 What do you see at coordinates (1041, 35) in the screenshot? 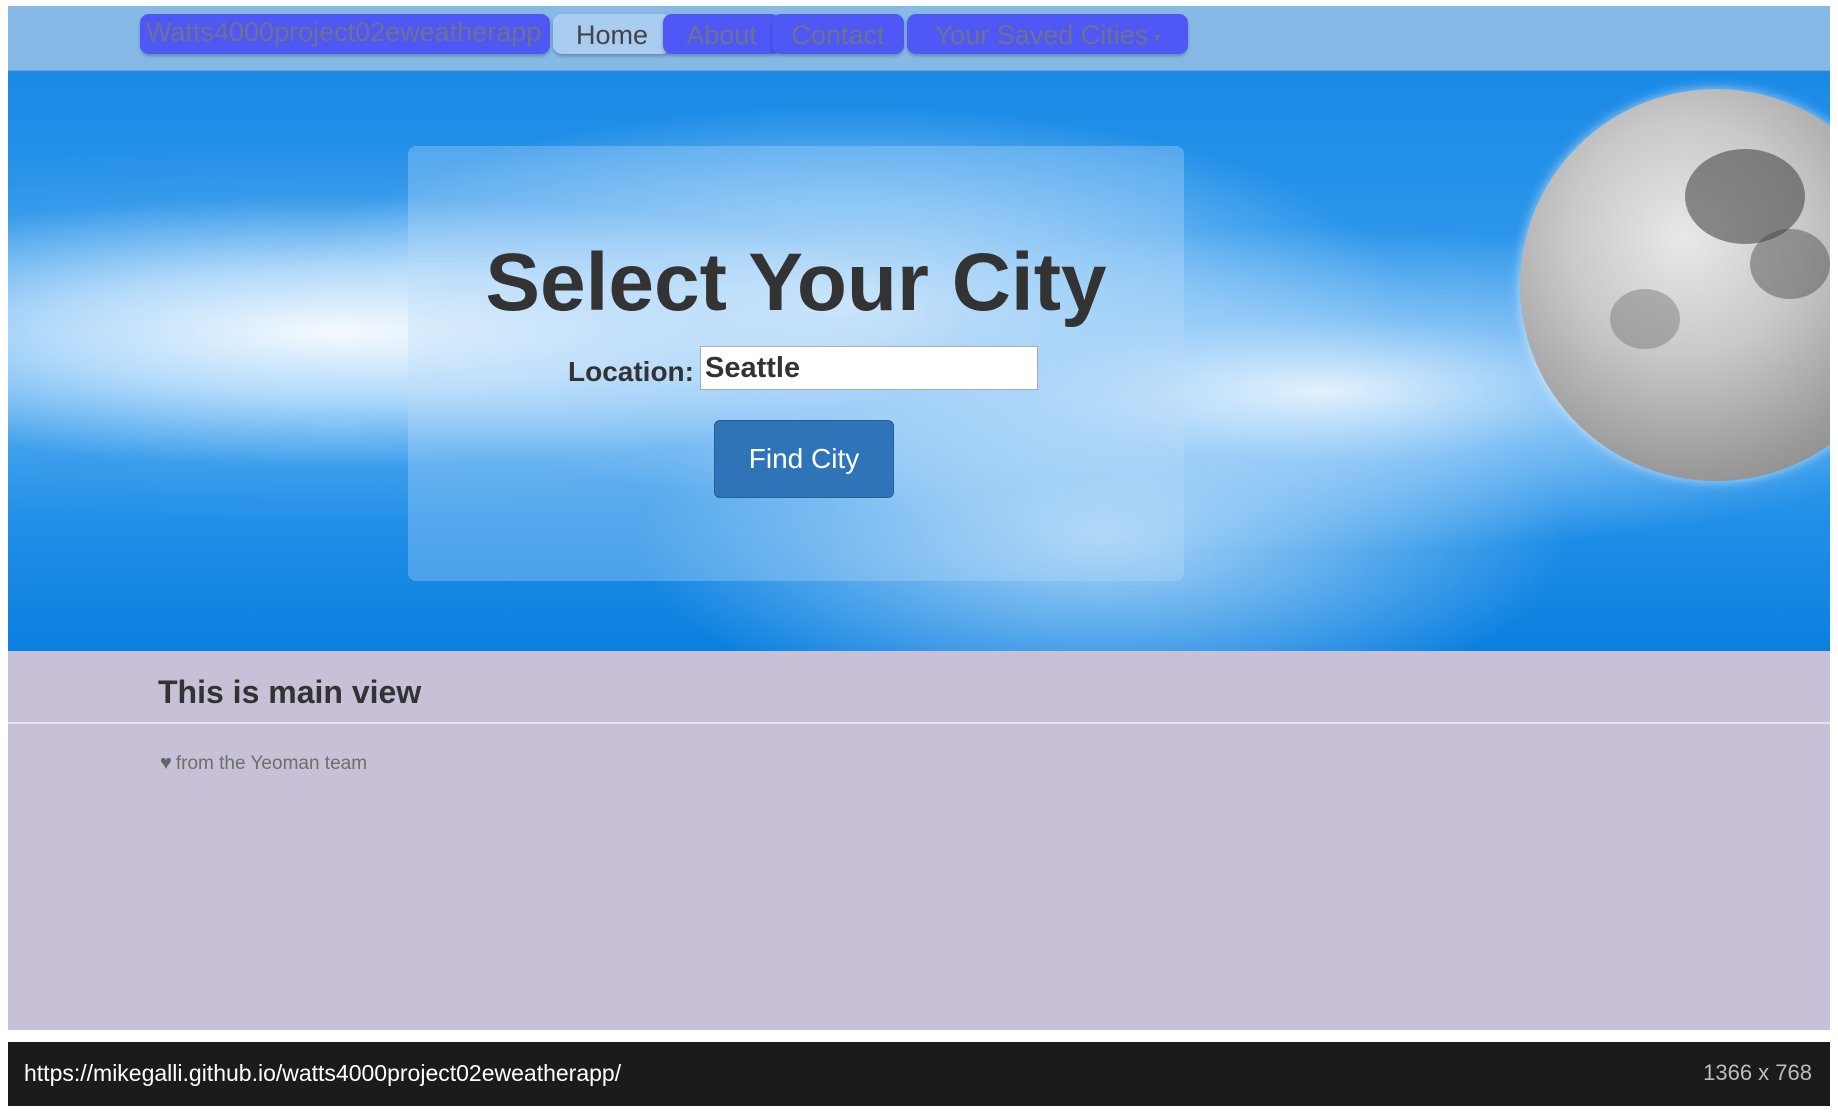
I see `nav-saved-cities-label: Your Saved Cities` at bounding box center [1041, 35].